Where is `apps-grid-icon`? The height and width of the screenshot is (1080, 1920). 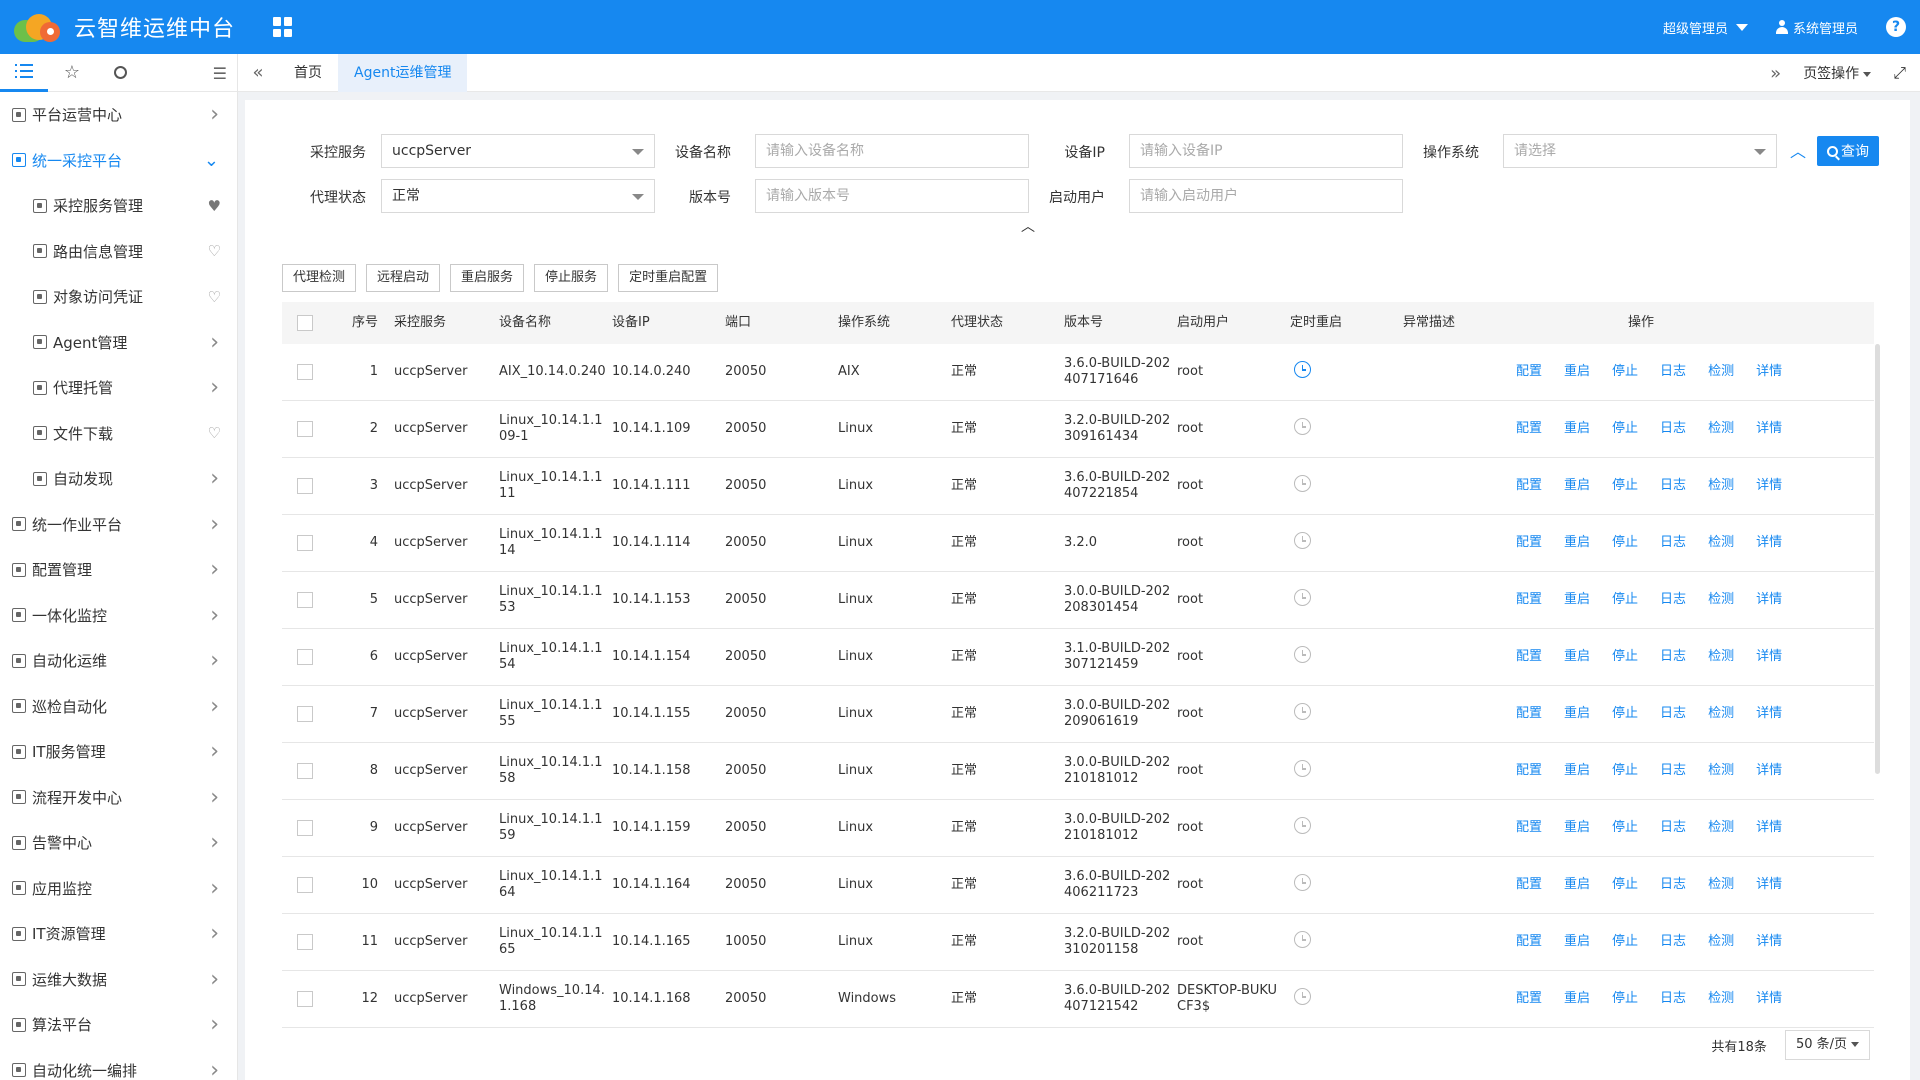 apps-grid-icon is located at coordinates (283, 27).